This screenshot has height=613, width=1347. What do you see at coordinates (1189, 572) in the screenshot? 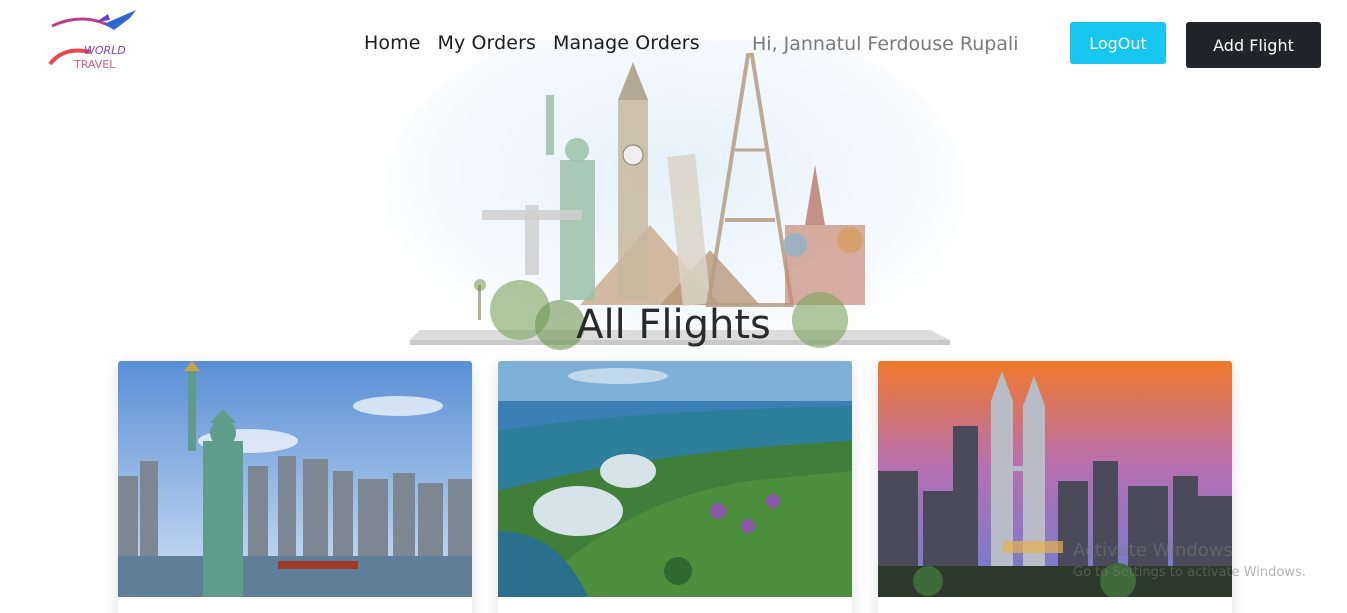
I see `watermark-subtitle: Go to Settings to activate Windows.` at bounding box center [1189, 572].